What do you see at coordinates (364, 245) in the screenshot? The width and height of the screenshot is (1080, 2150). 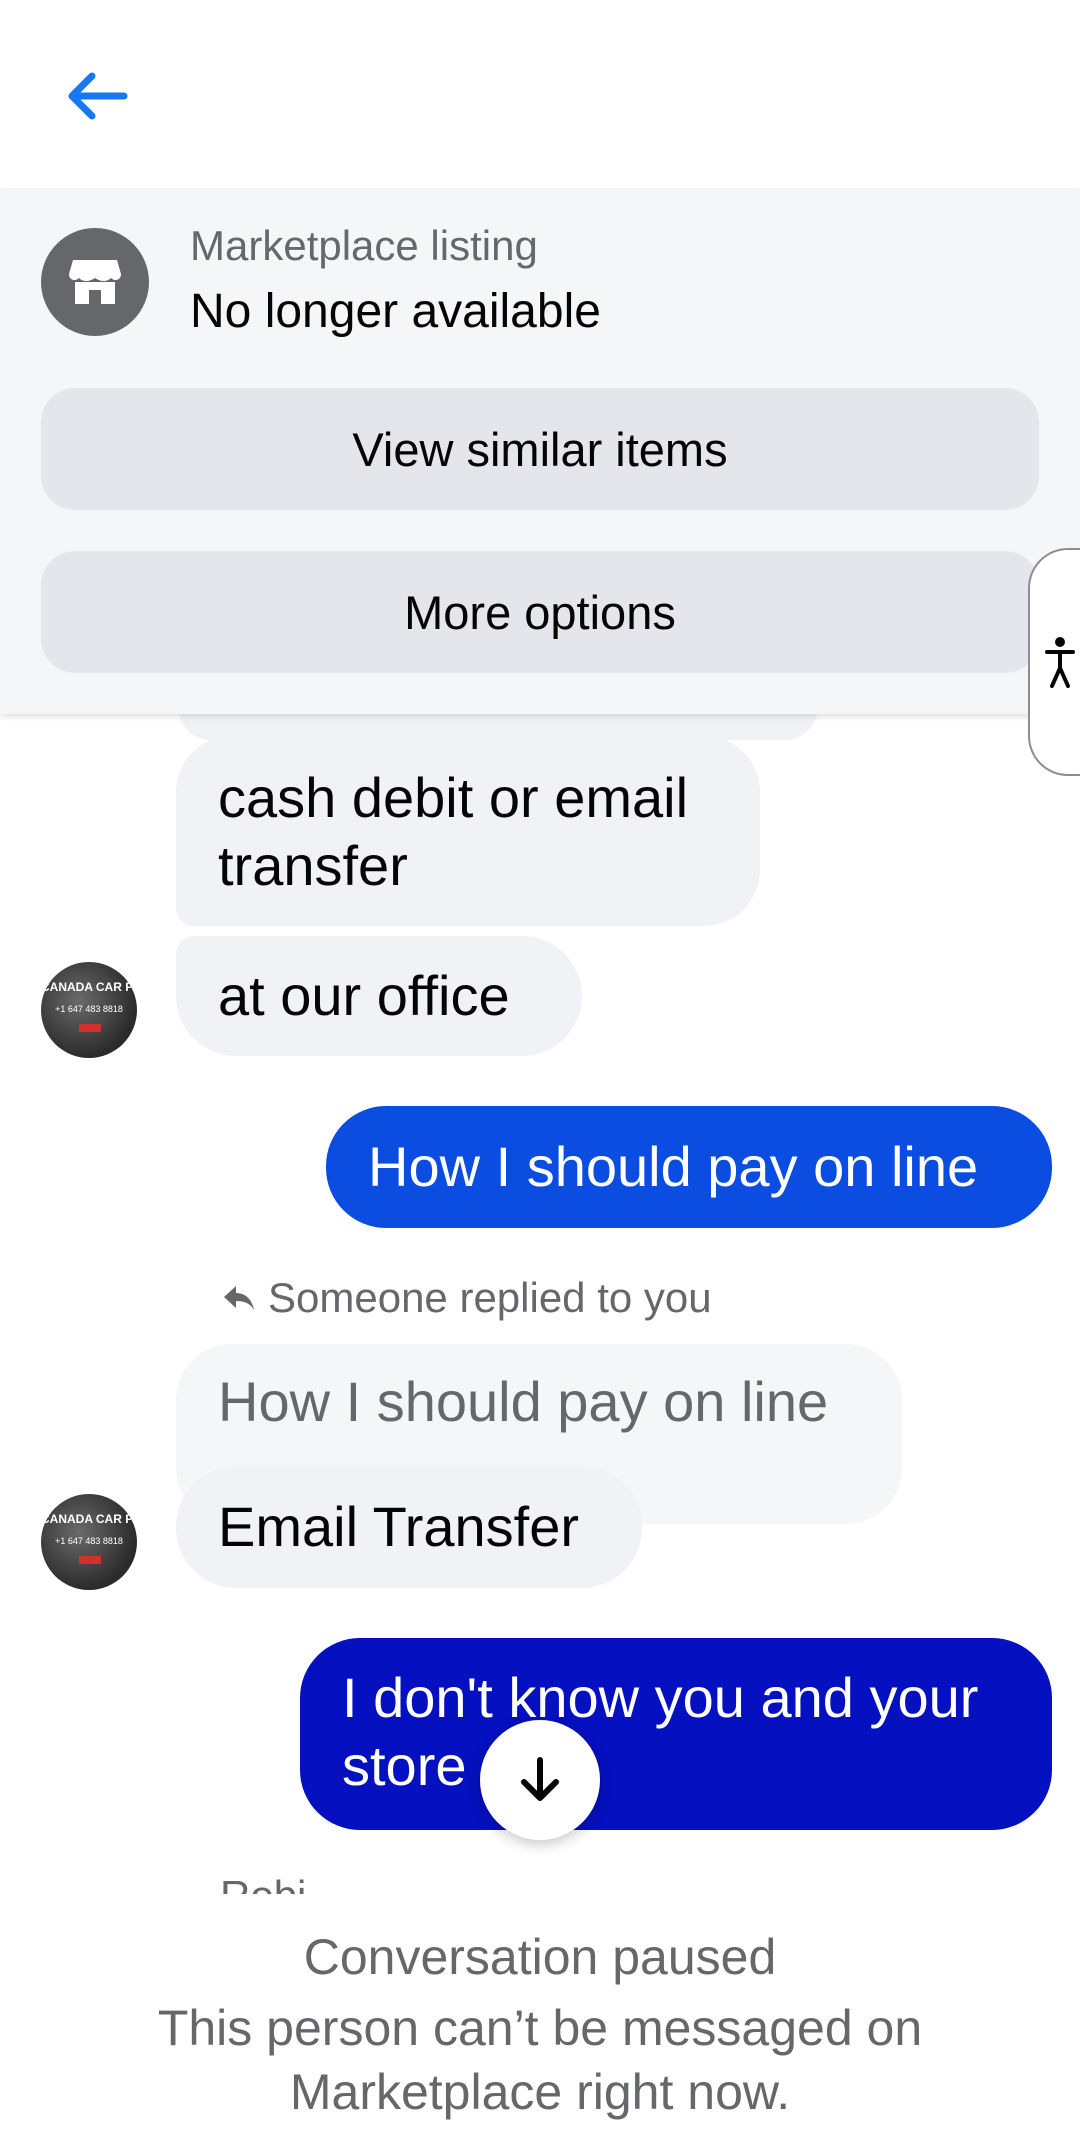 I see `listing-kicker: Marketplace listing` at bounding box center [364, 245].